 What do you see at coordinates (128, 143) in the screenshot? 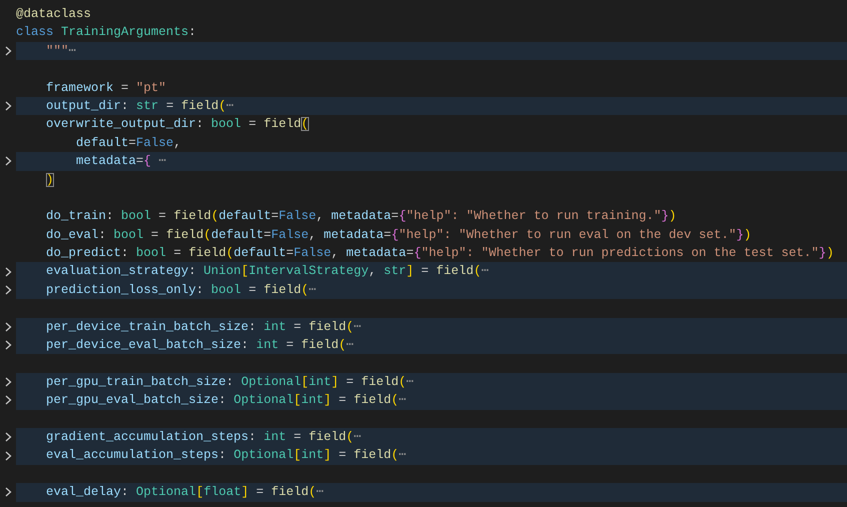
I see `code-line: default=False,` at bounding box center [128, 143].